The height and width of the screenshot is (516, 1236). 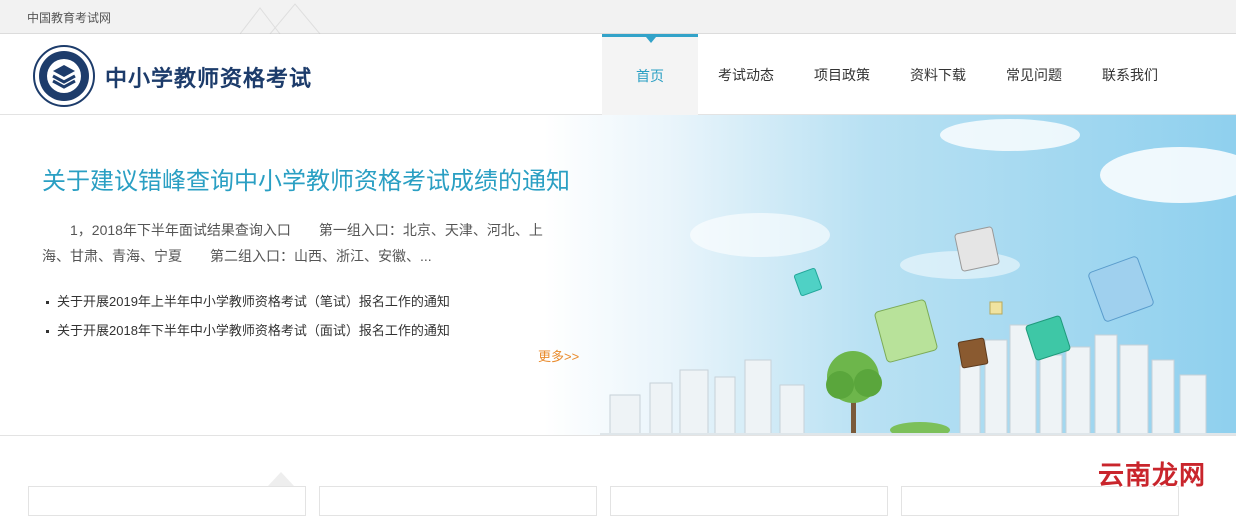 I want to click on nav-policy: 项目政策, so click(x=842, y=74).